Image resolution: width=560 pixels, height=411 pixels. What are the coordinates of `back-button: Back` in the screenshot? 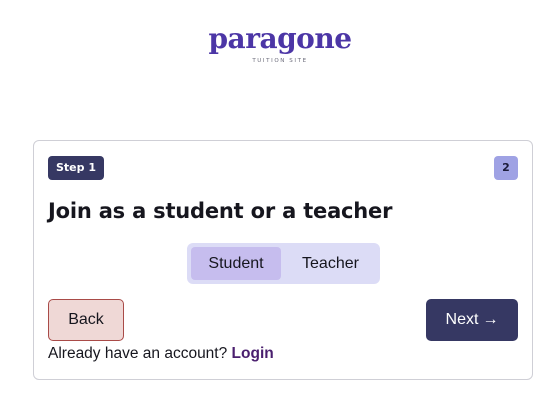 It's located at (86, 320).